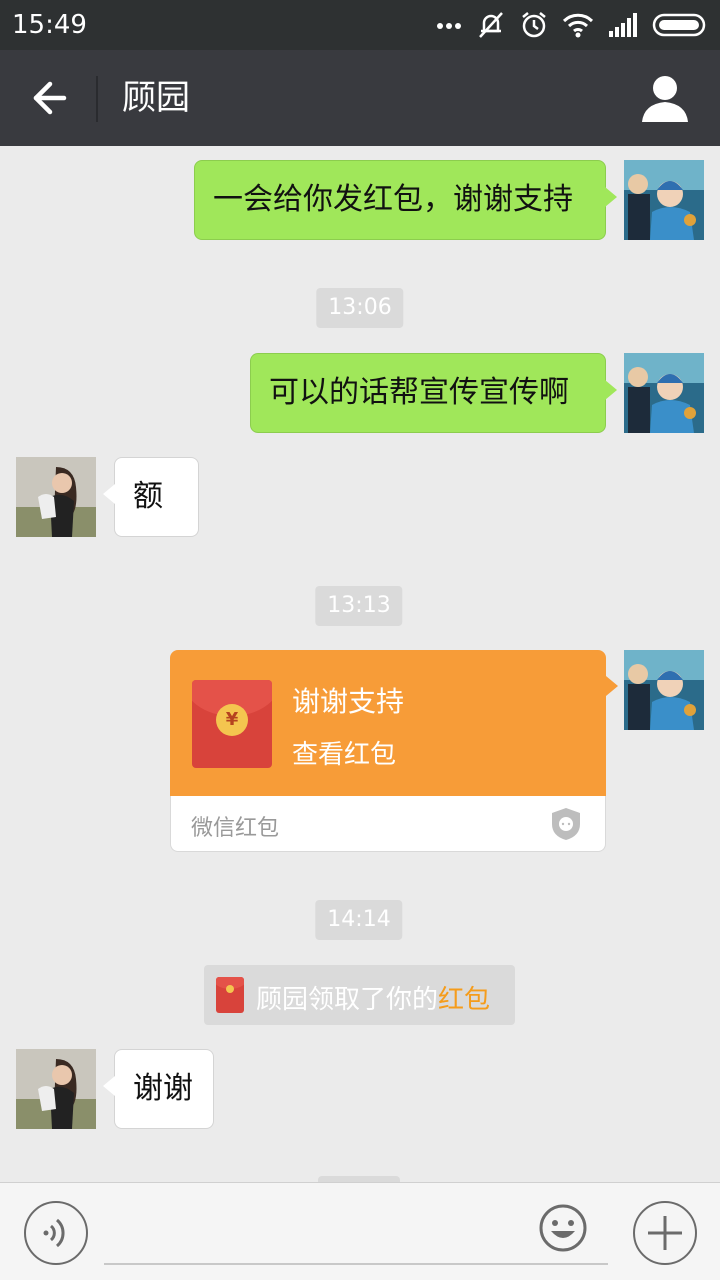 This screenshot has height=1280, width=720. What do you see at coordinates (359, 606) in the screenshot?
I see `timestamp: 13:13` at bounding box center [359, 606].